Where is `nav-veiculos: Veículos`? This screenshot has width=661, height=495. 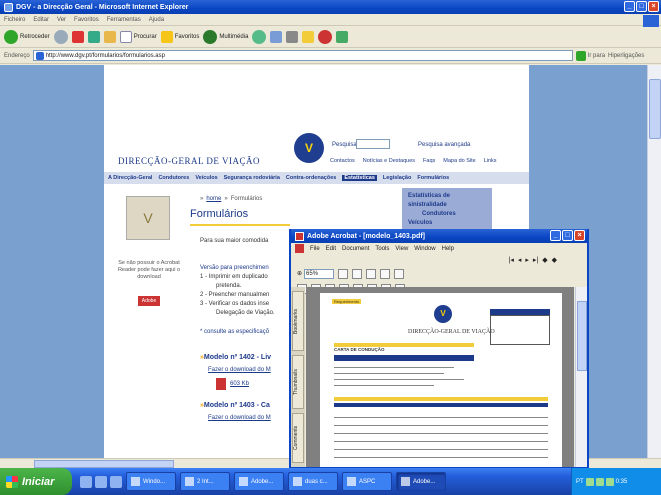 nav-veiculos: Veículos is located at coordinates (206, 178).